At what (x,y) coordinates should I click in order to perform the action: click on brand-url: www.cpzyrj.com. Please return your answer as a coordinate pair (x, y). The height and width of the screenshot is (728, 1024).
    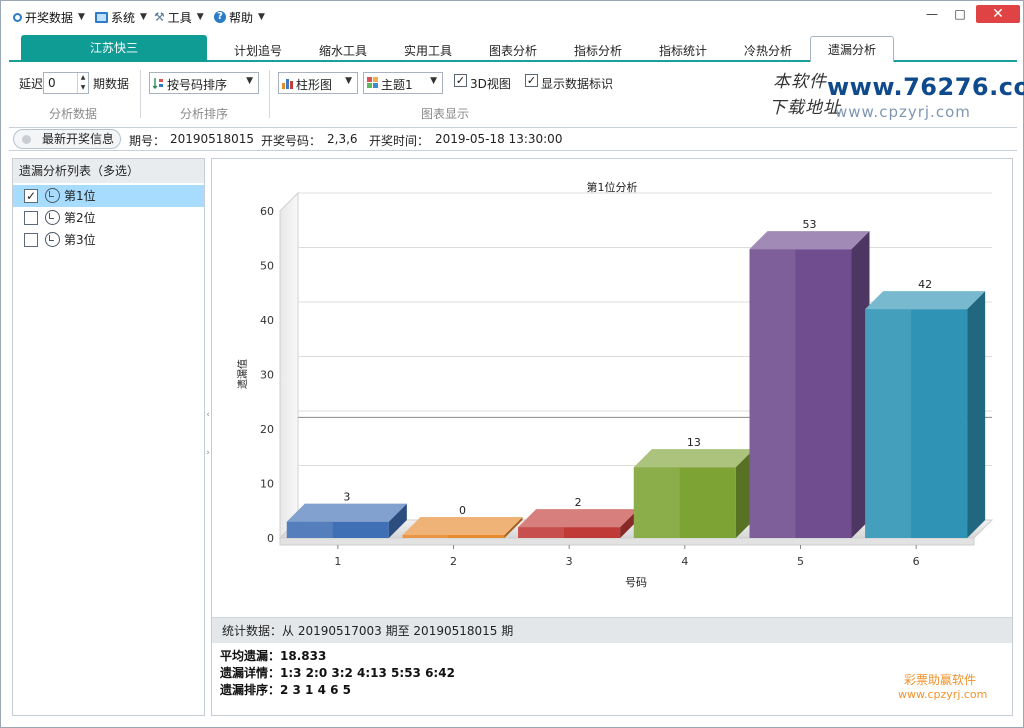
    Looking at the image, I should click on (943, 694).